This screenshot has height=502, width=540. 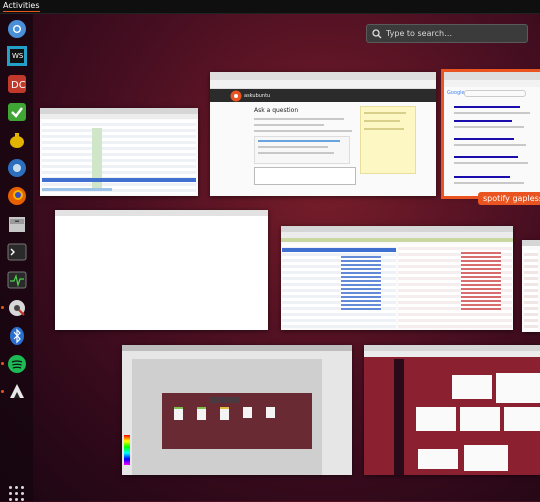 What do you see at coordinates (119, 152) in the screenshot?
I see `window-thumbnail-process-list` at bounding box center [119, 152].